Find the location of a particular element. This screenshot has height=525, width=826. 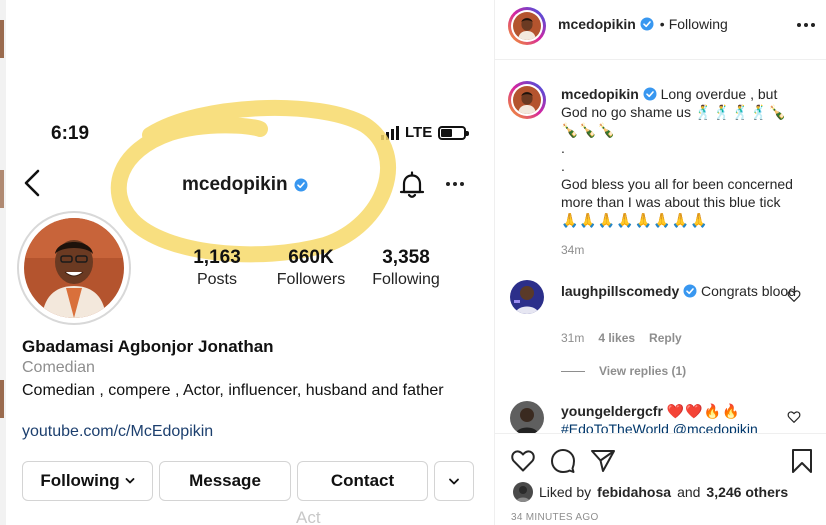

comment-text: laughpillscomedy Congrats blood is located at coordinates (681, 291).